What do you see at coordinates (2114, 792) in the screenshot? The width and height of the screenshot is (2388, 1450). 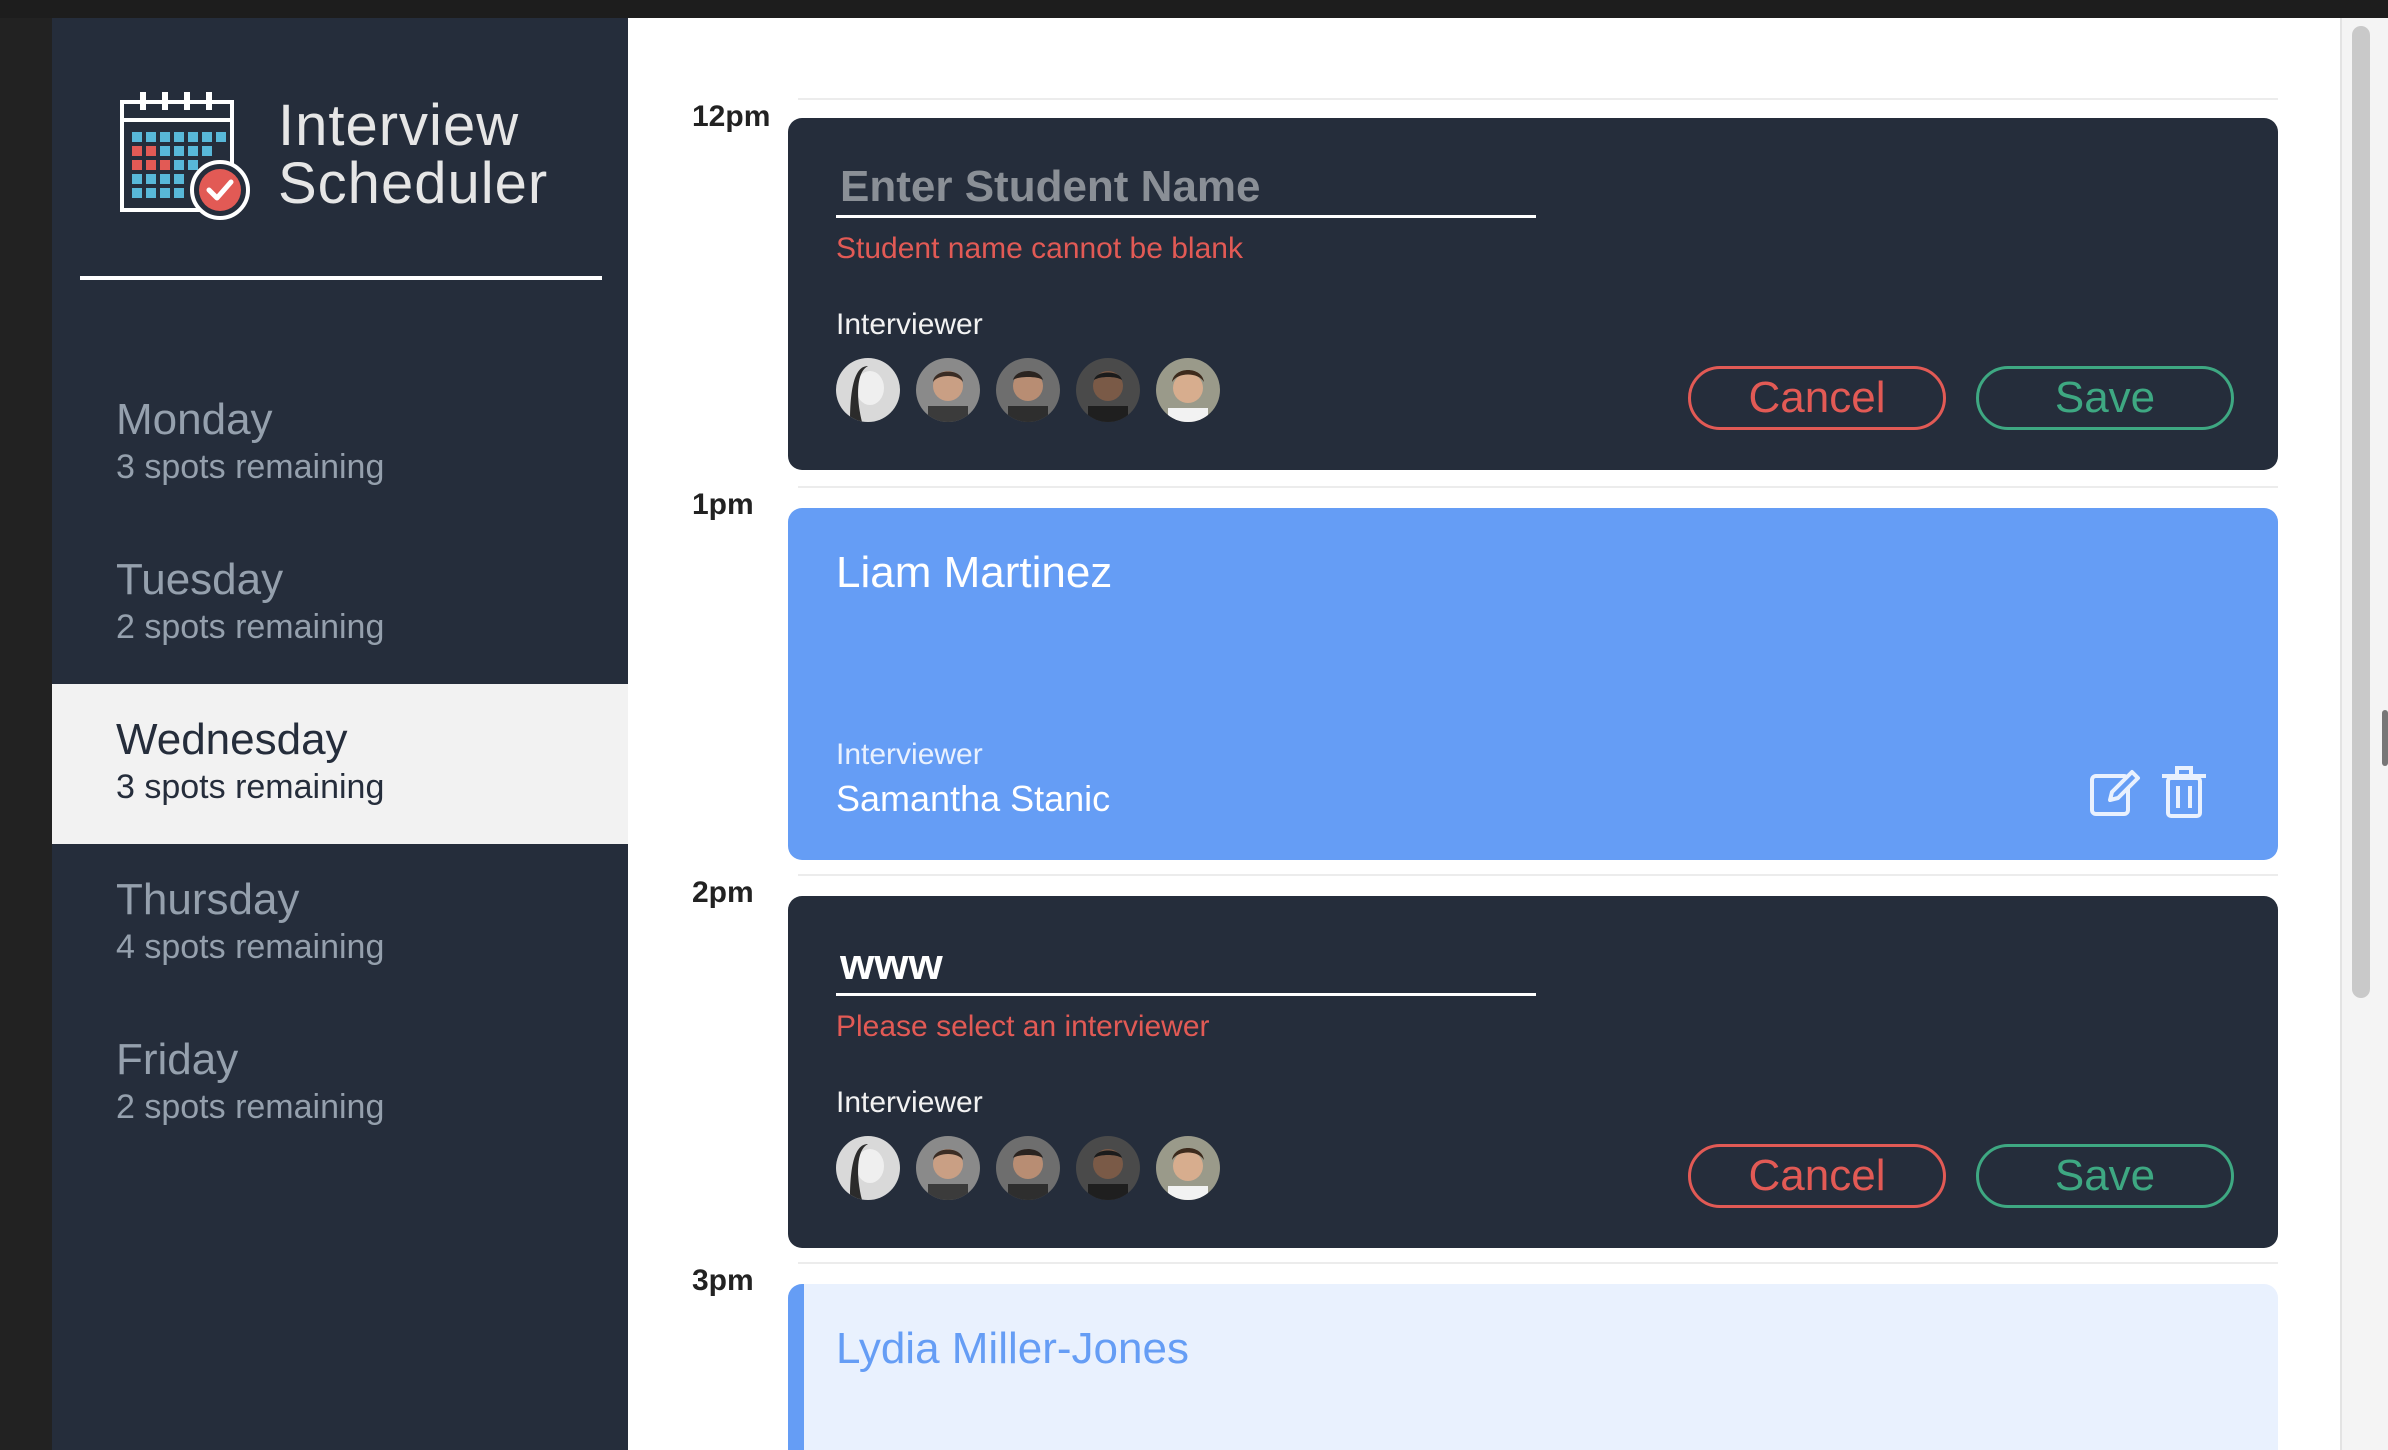 I see `edit-icon` at bounding box center [2114, 792].